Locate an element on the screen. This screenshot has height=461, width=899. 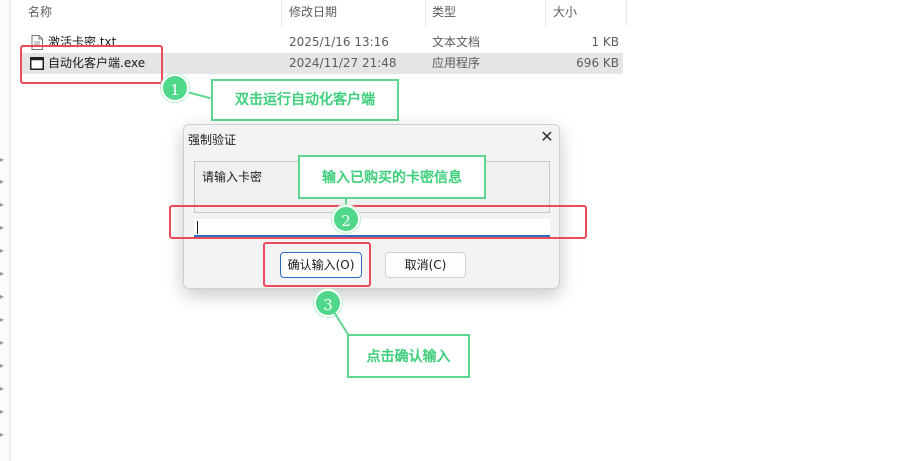
file-size: 1 KB is located at coordinates (605, 42).